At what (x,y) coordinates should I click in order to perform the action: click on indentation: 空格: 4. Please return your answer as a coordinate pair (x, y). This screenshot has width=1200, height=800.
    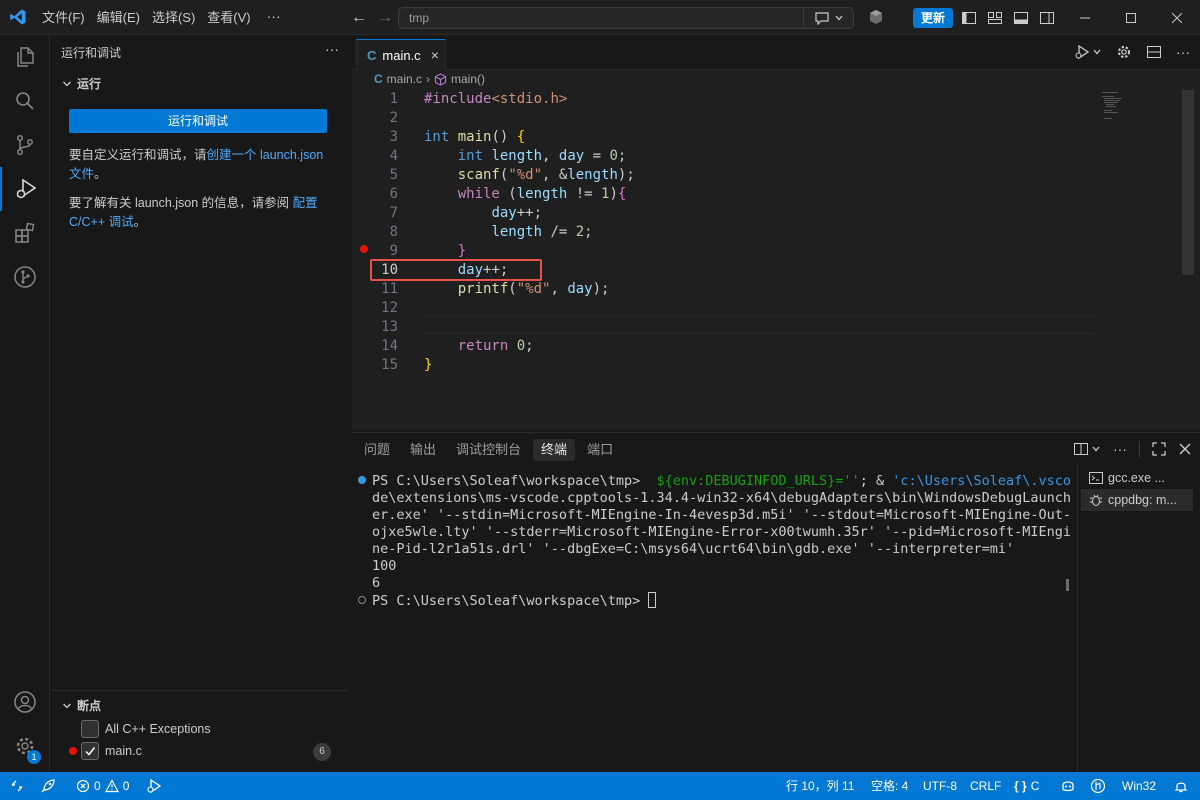
    Looking at the image, I should click on (889, 786).